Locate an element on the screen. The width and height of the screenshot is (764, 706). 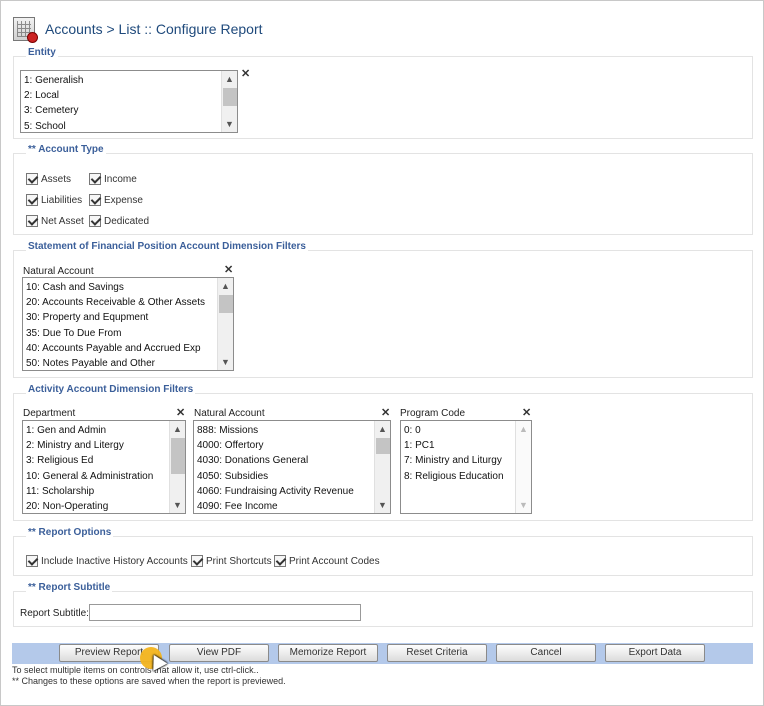
department-option: 11: Scholarship is located at coordinates (96, 491).